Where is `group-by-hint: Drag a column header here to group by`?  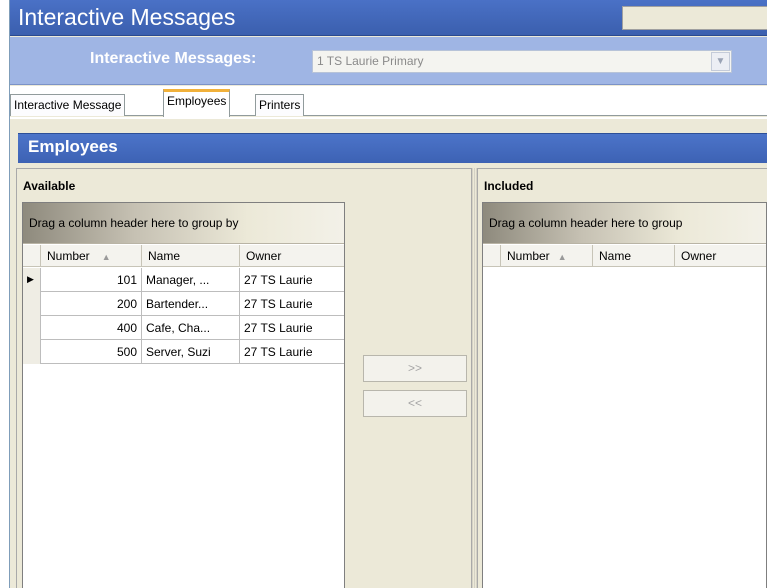
group-by-hint: Drag a column header here to group by is located at coordinates (134, 223).